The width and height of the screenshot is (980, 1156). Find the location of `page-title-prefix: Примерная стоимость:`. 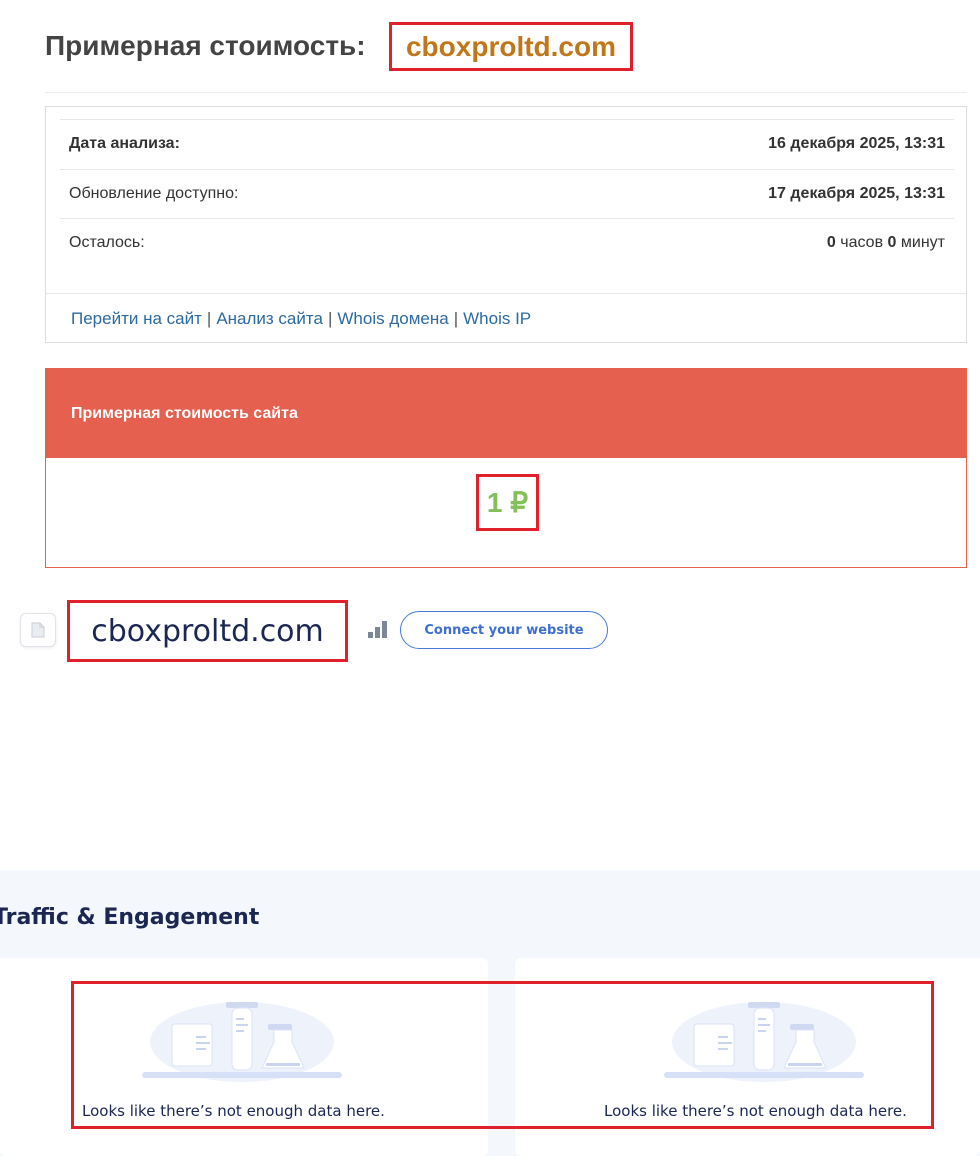

page-title-prefix: Примерная стоимость: is located at coordinates (205, 45).